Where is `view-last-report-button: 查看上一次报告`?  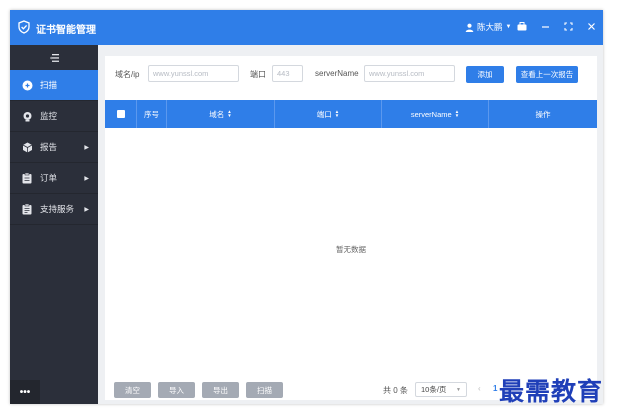 view-last-report-button: 查看上一次报告 is located at coordinates (547, 74).